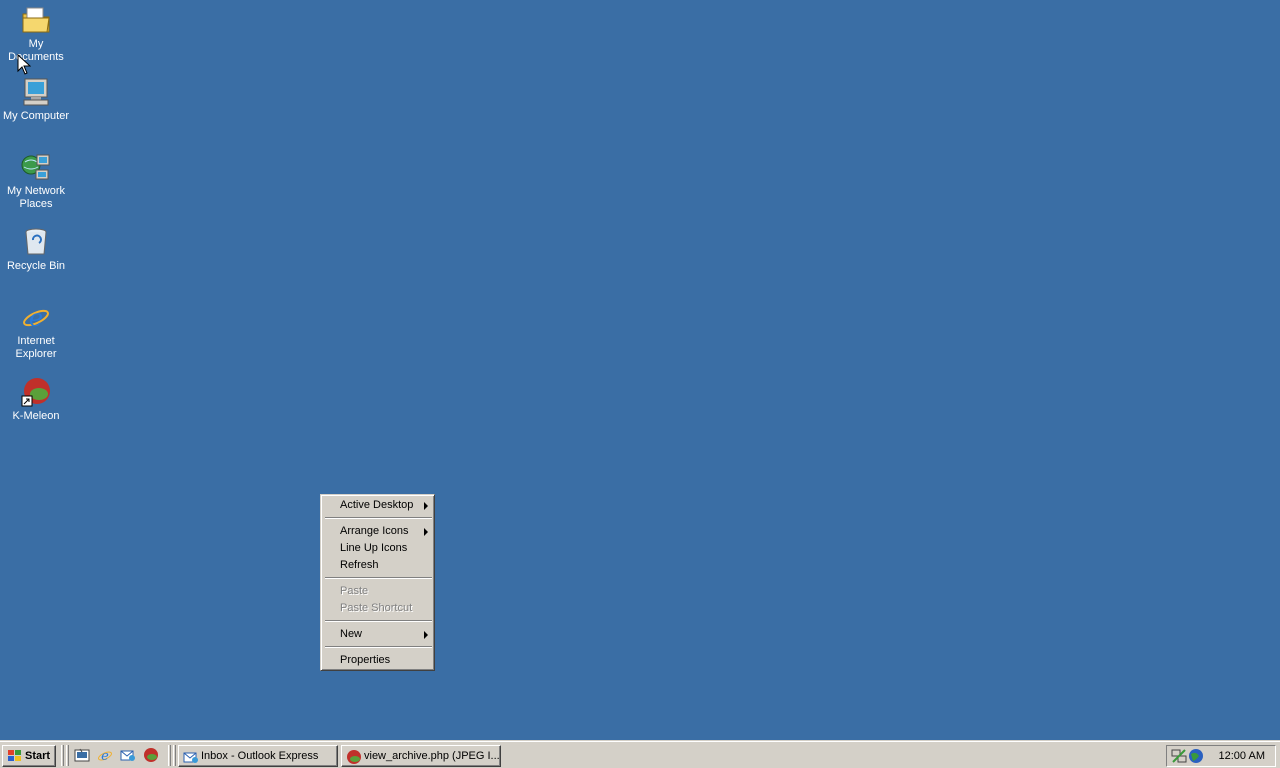 This screenshot has width=1280, height=768. I want to click on recycle-bin-icon, so click(36, 241).